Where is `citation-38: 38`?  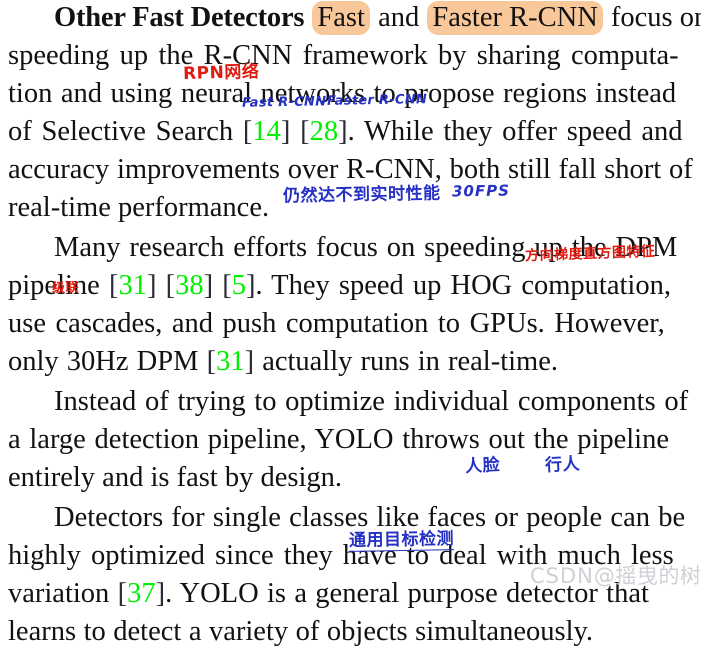
citation-38: 38 is located at coordinates (189, 285).